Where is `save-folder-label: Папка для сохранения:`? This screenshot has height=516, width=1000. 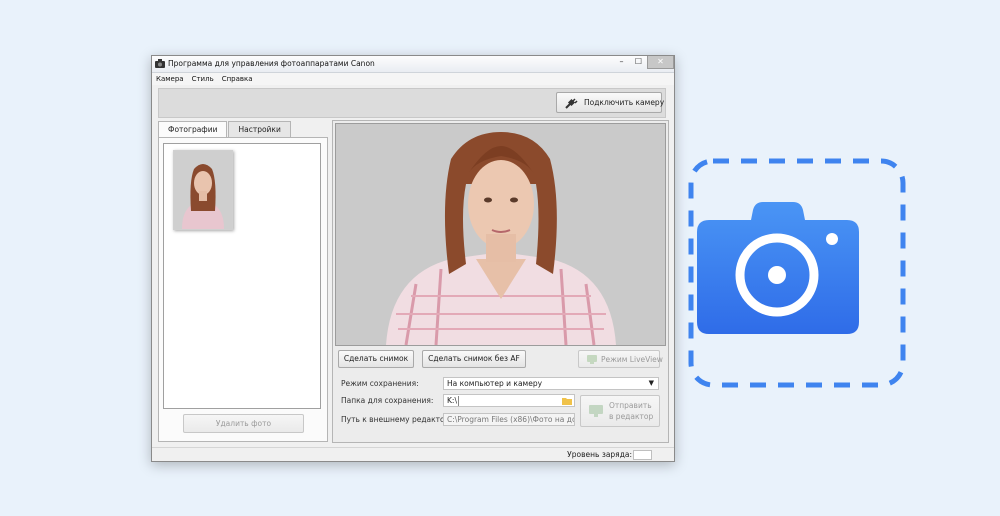
save-folder-label: Папка для сохранения: is located at coordinates (387, 400).